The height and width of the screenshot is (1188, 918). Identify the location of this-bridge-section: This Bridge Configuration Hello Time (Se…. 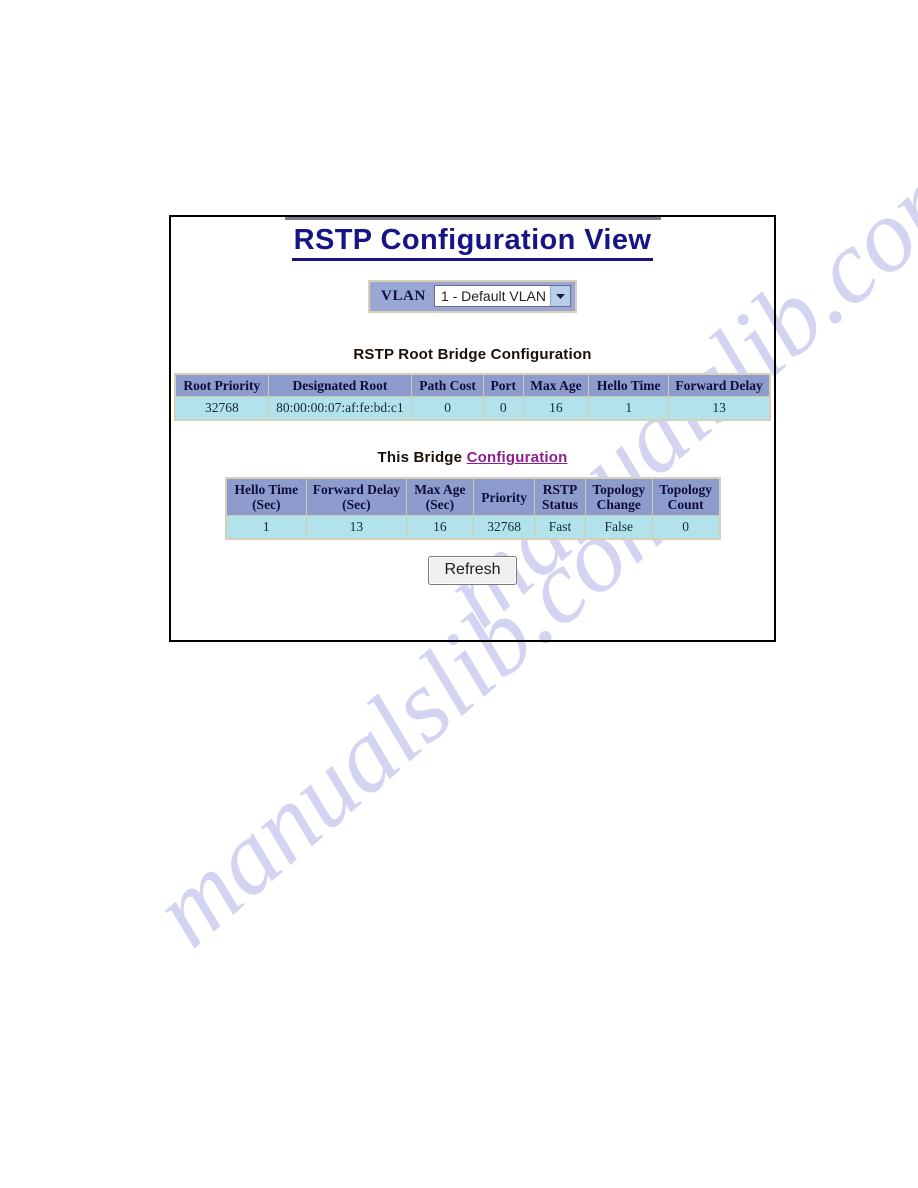
(472, 494).